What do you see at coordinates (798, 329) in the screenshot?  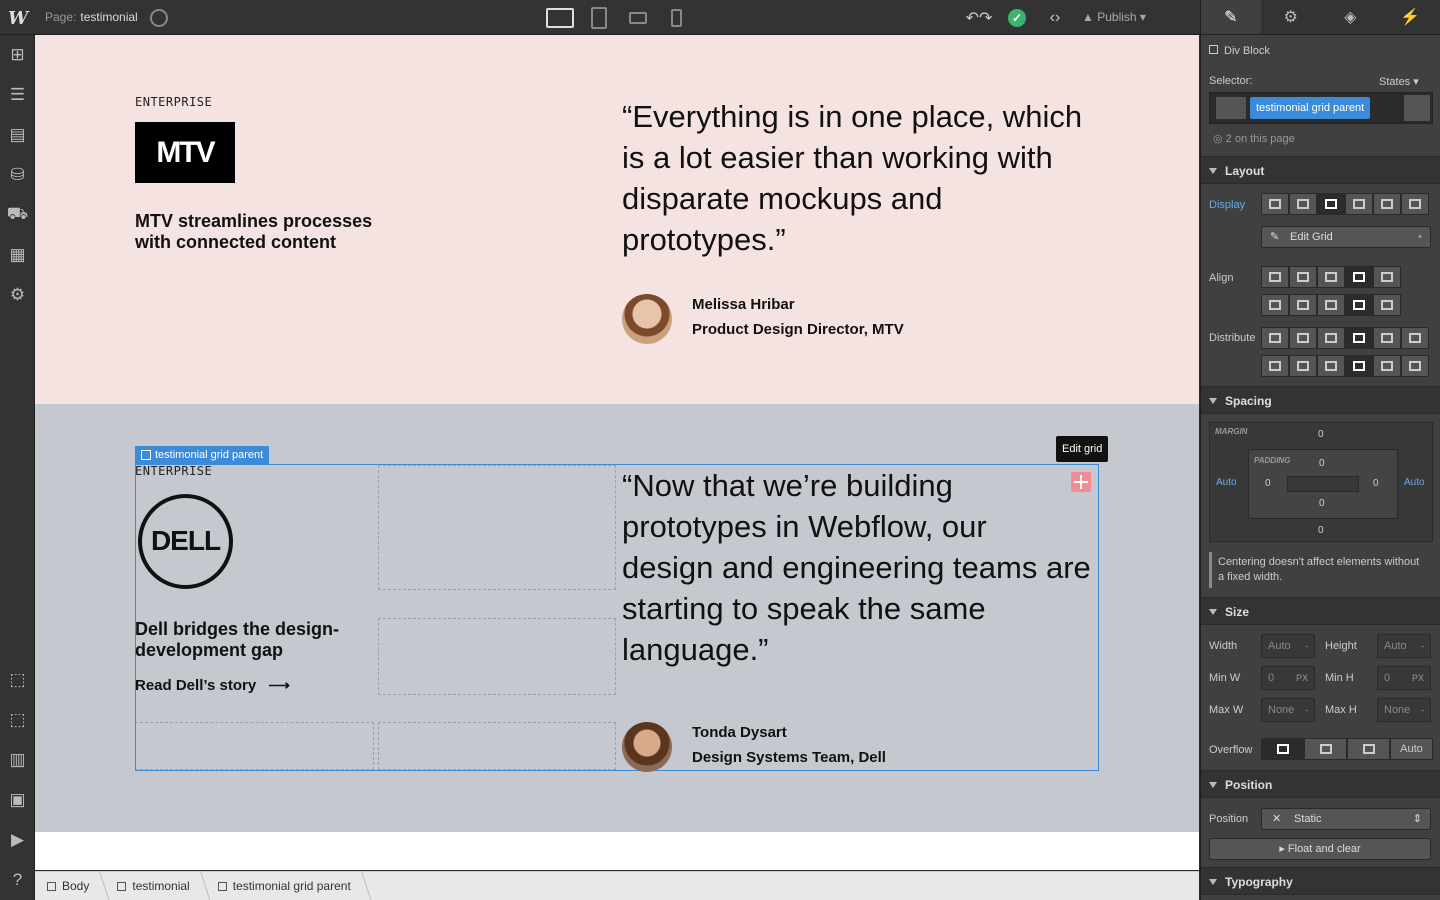 I see `person-role: Product Design Director, MTV` at bounding box center [798, 329].